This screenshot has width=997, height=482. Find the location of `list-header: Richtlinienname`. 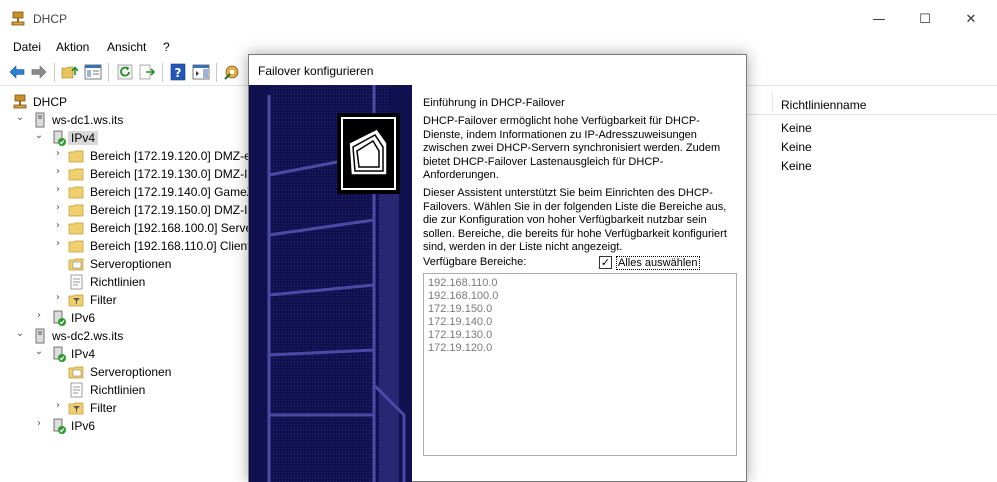

list-header: Richtlinienname is located at coordinates (872, 101).